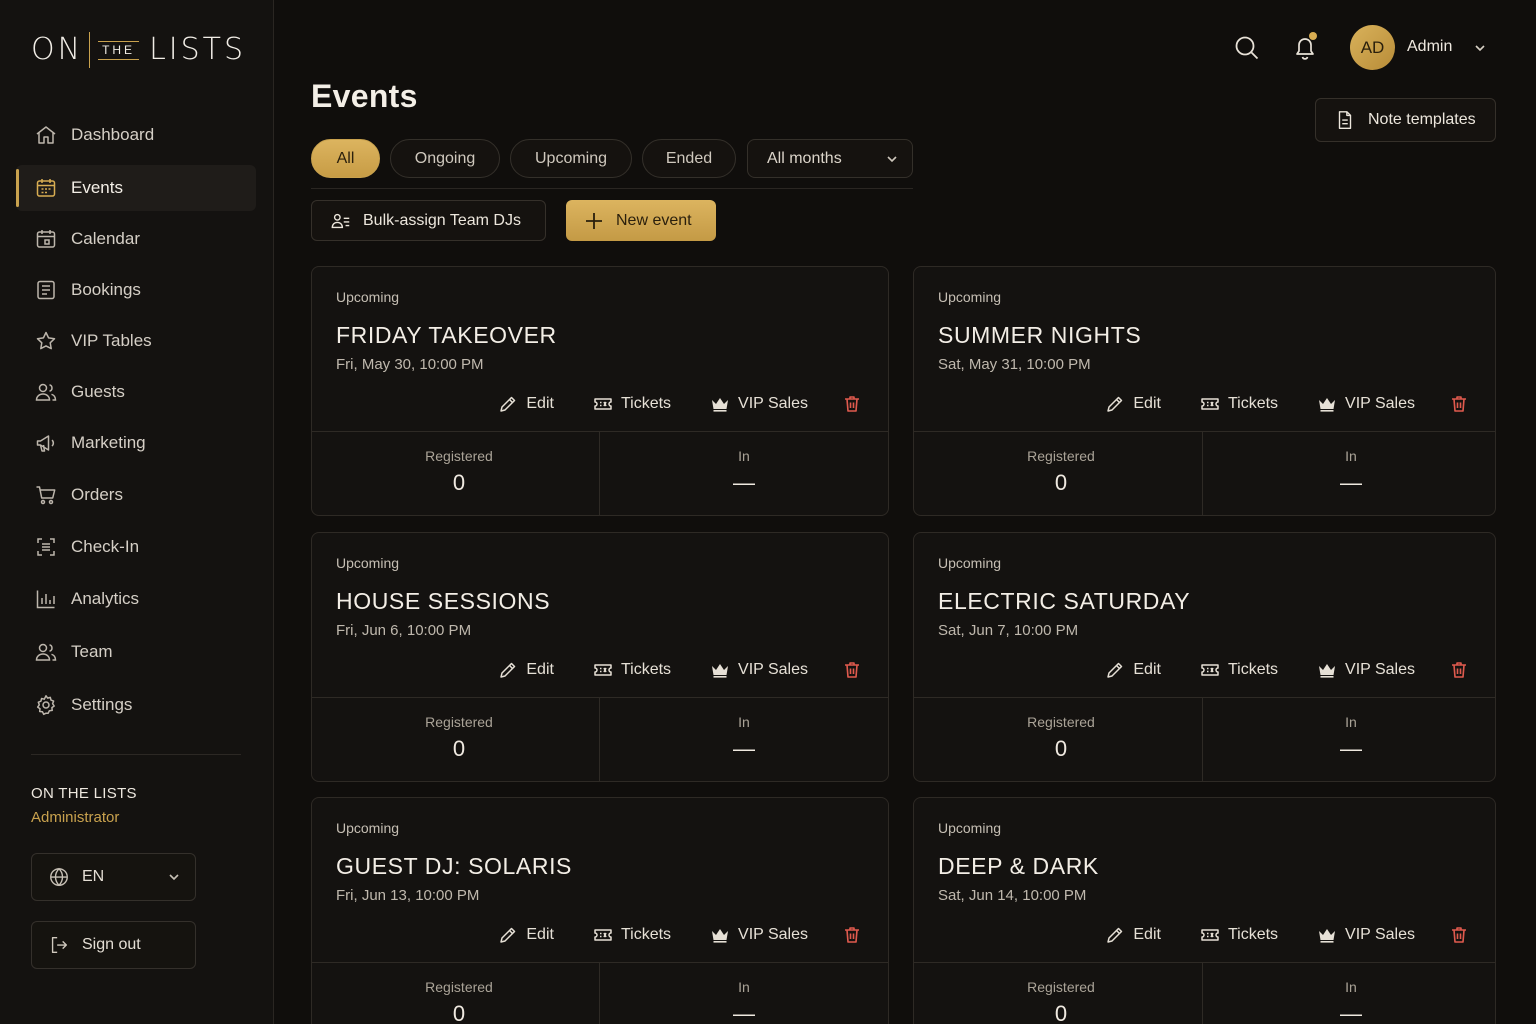 The width and height of the screenshot is (1536, 1024). What do you see at coordinates (46, 239) in the screenshot?
I see `calendar-icon` at bounding box center [46, 239].